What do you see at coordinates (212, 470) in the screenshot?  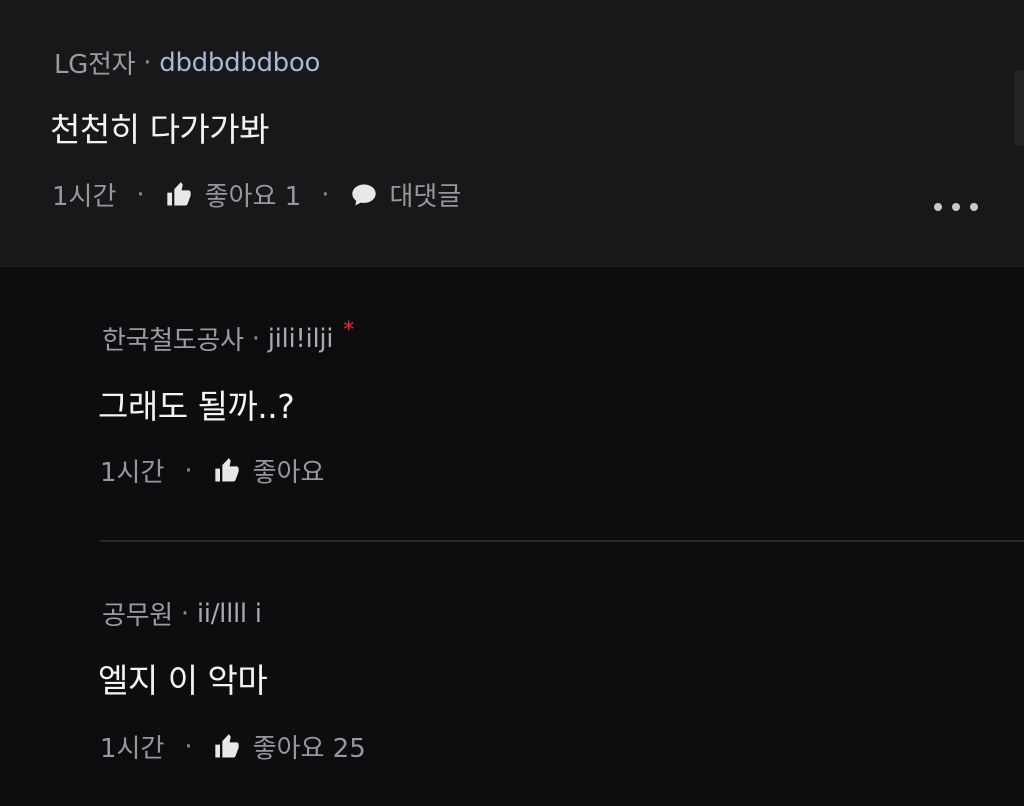 I see `reply-actions: 1시간 · 좋아요` at bounding box center [212, 470].